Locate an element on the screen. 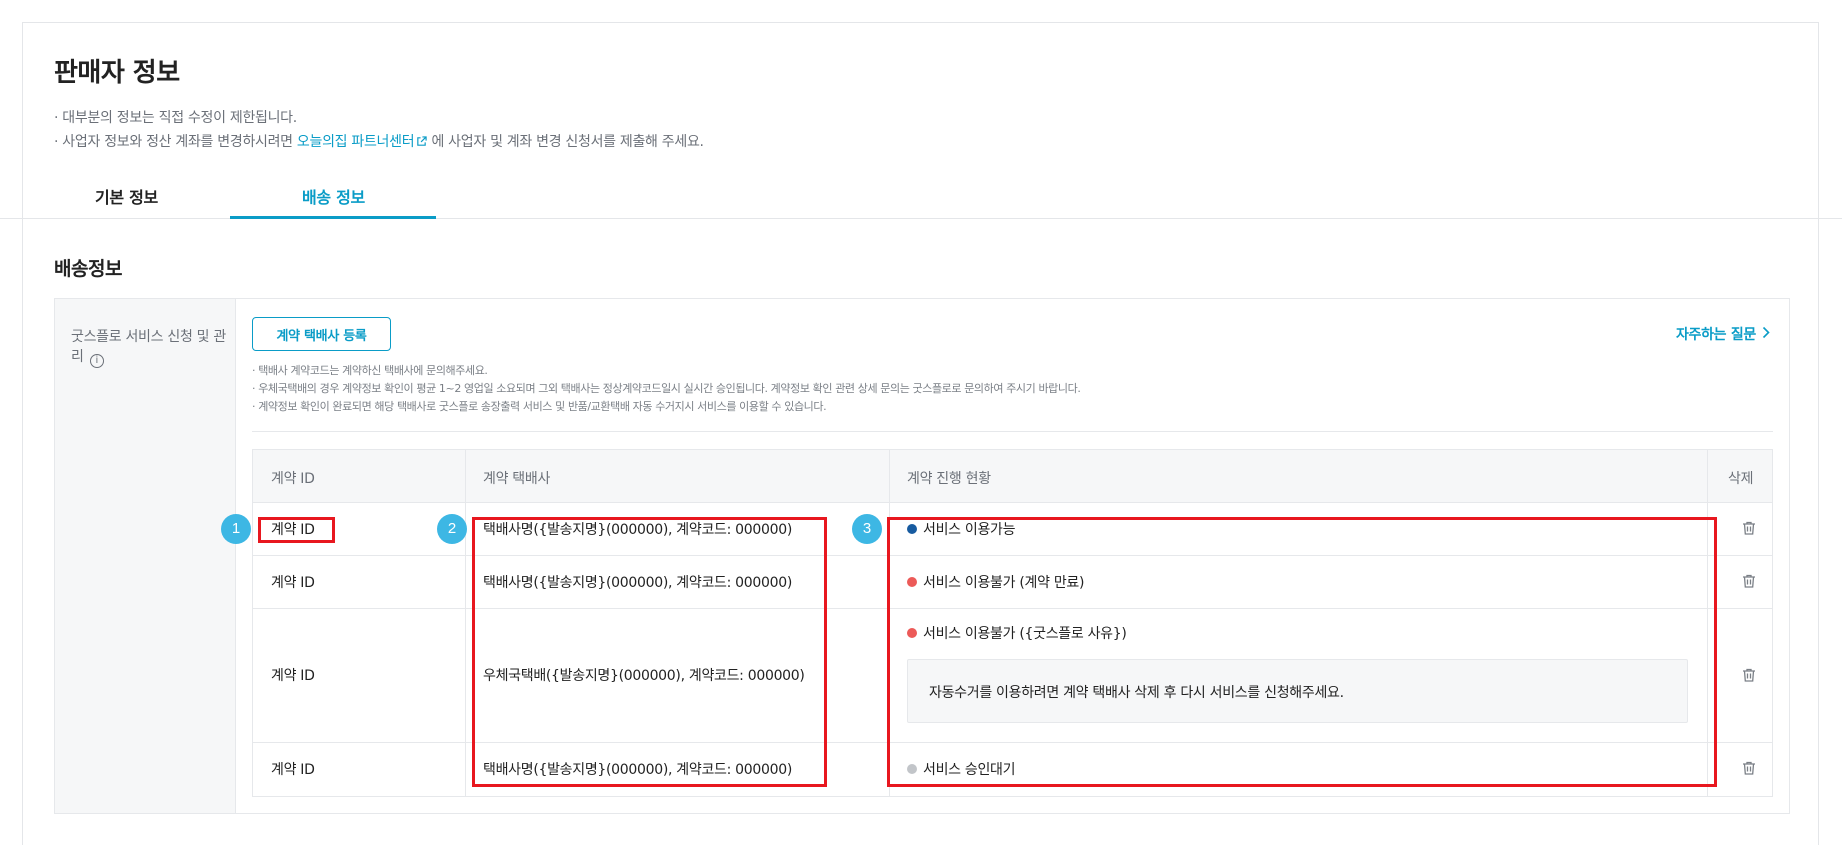  section-title: 배송정보 is located at coordinates (88, 269).